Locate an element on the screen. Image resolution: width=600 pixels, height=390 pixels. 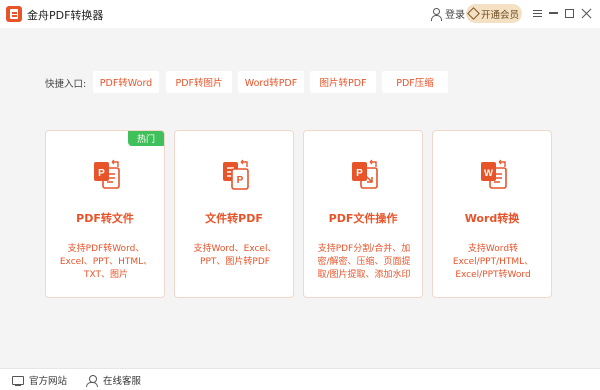
vip-button: 开通会员 is located at coordinates (494, 13).